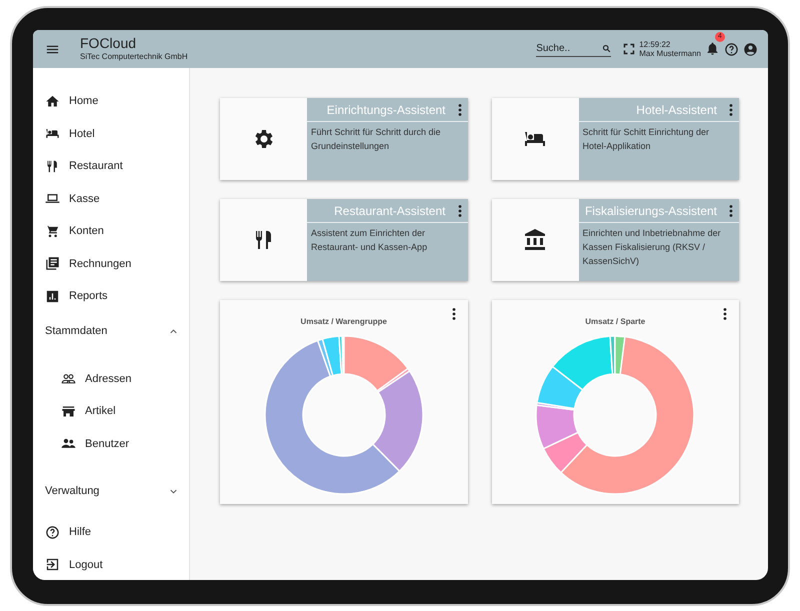  What do you see at coordinates (111, 166) in the screenshot?
I see `sidebar-item: Restaurant` at bounding box center [111, 166].